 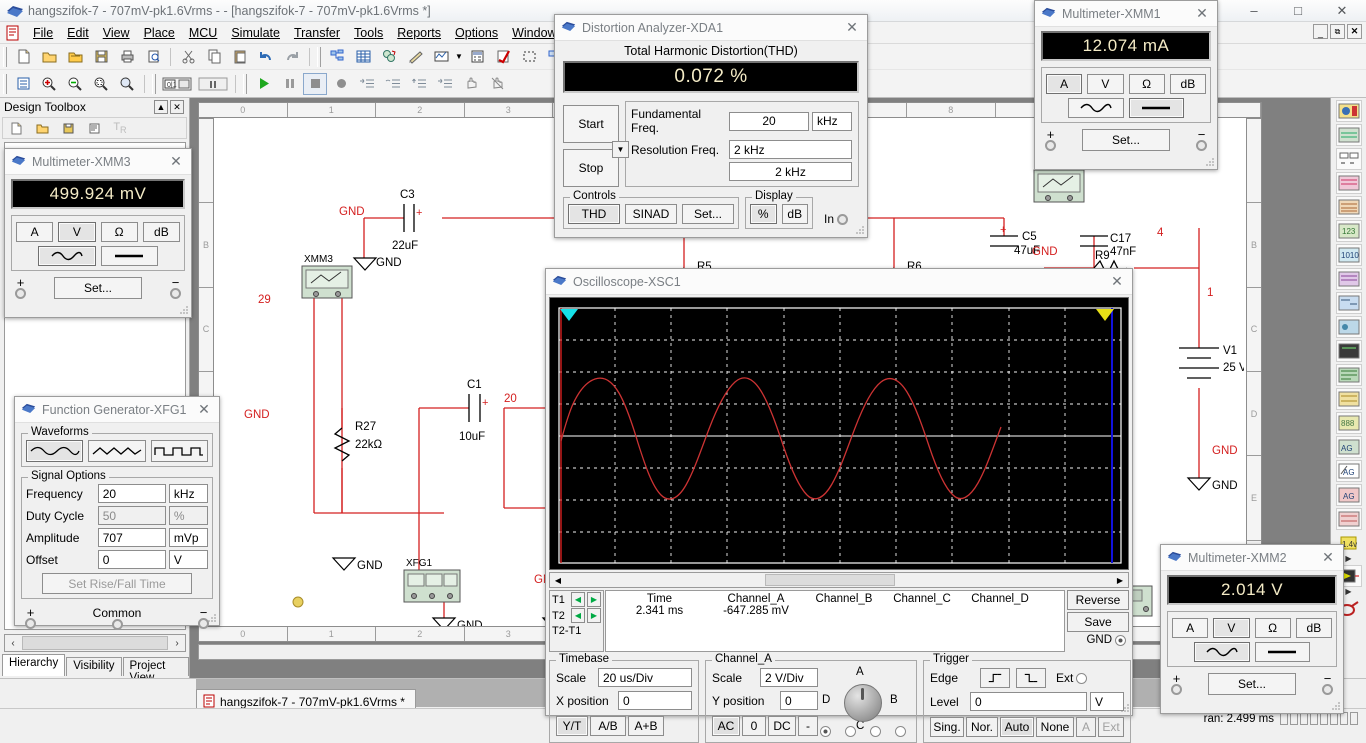 I want to click on timebase-xposition-input: 0, so click(x=655, y=700).